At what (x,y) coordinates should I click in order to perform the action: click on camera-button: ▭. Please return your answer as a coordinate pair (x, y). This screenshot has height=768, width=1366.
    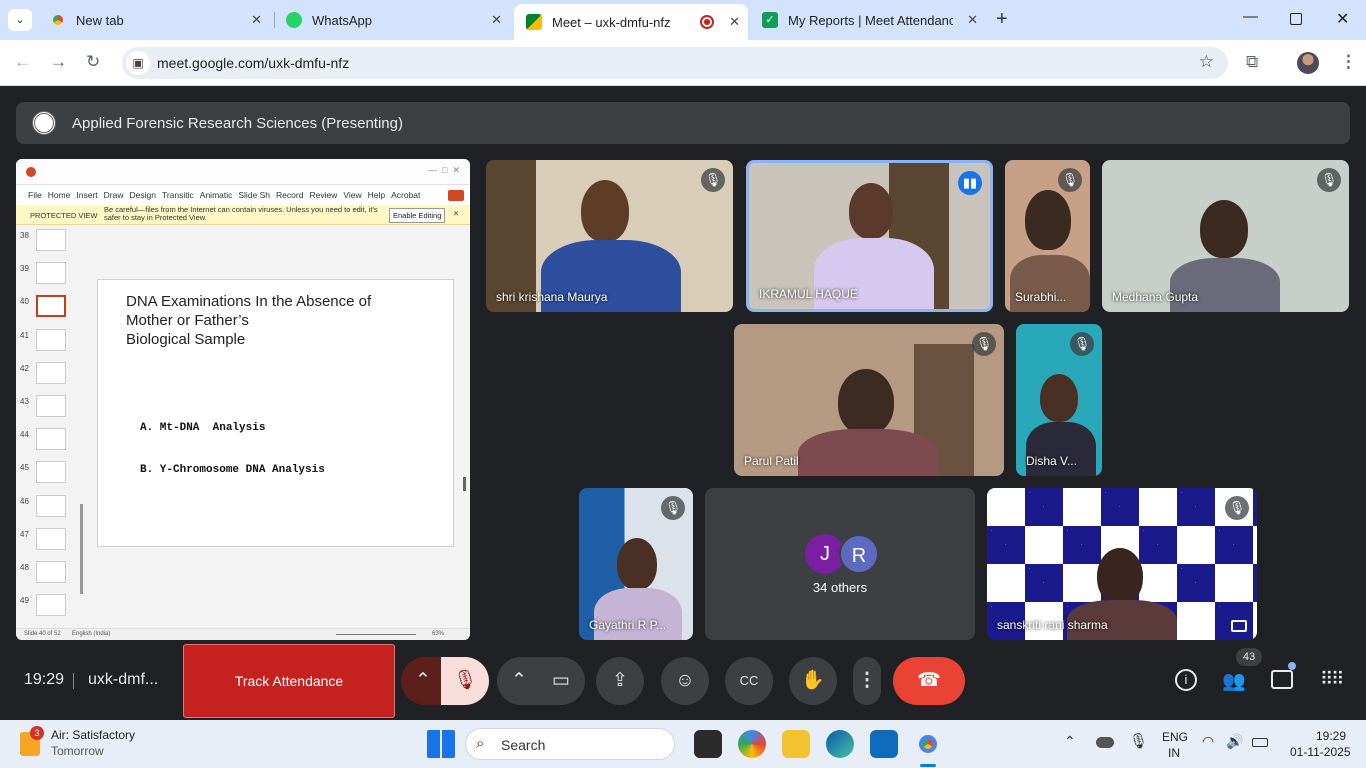
    Looking at the image, I should click on (561, 681).